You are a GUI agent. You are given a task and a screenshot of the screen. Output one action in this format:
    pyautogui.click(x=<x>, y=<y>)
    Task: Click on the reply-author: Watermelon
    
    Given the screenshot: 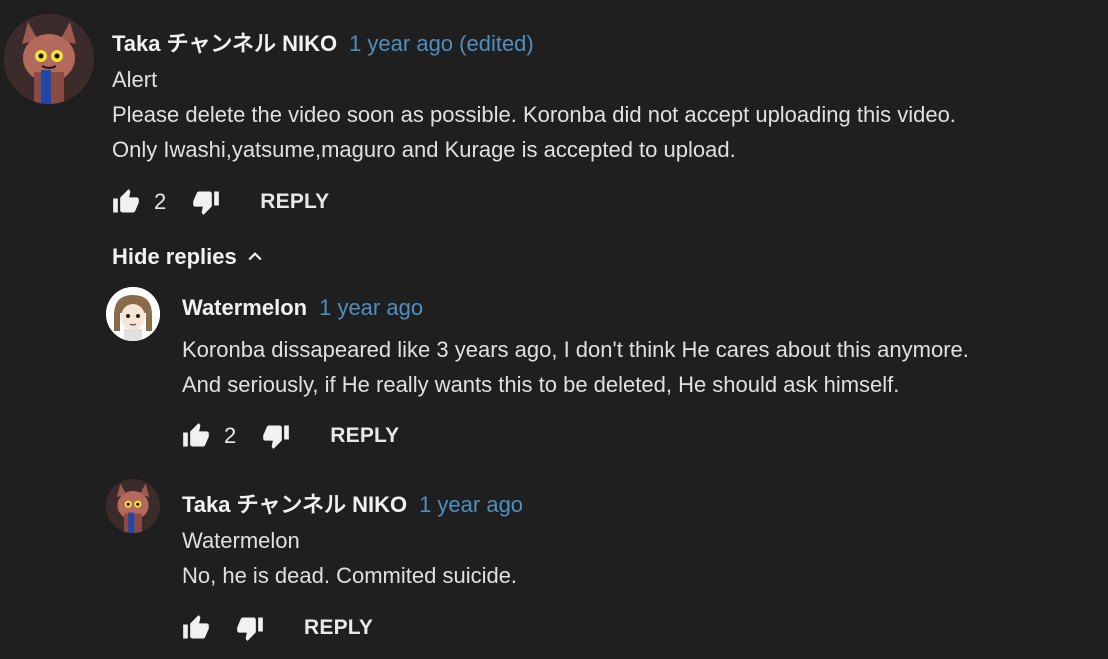 What is the action you would take?
    pyautogui.click(x=244, y=307)
    